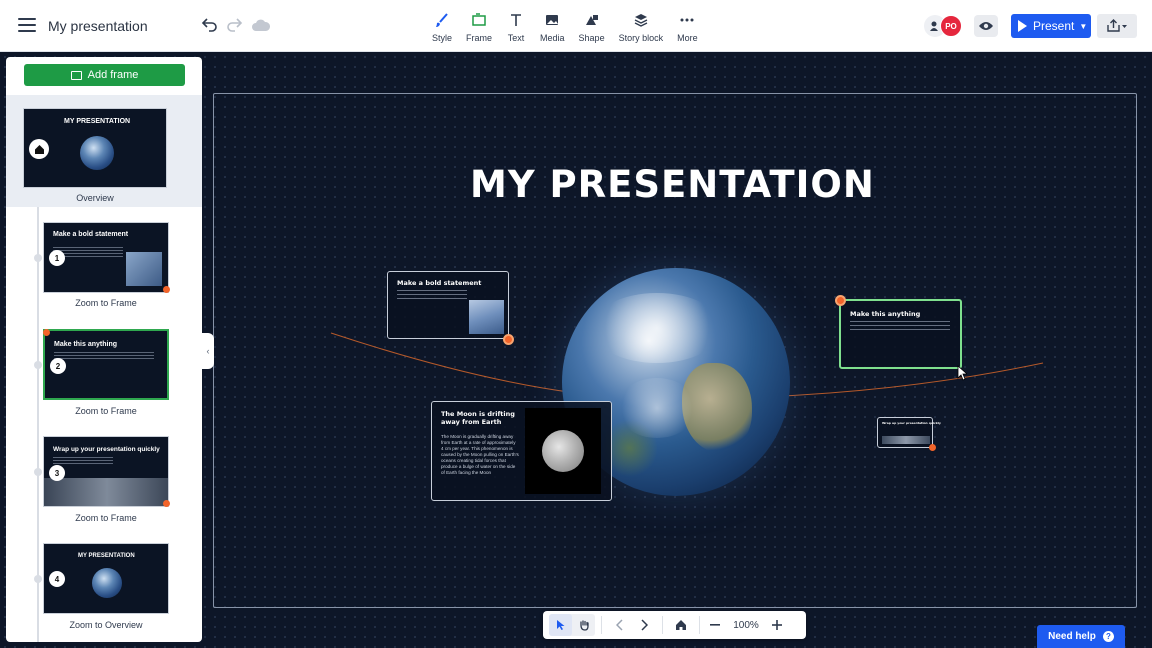 This screenshot has width=1152, height=648. I want to click on preview-button, so click(986, 26).